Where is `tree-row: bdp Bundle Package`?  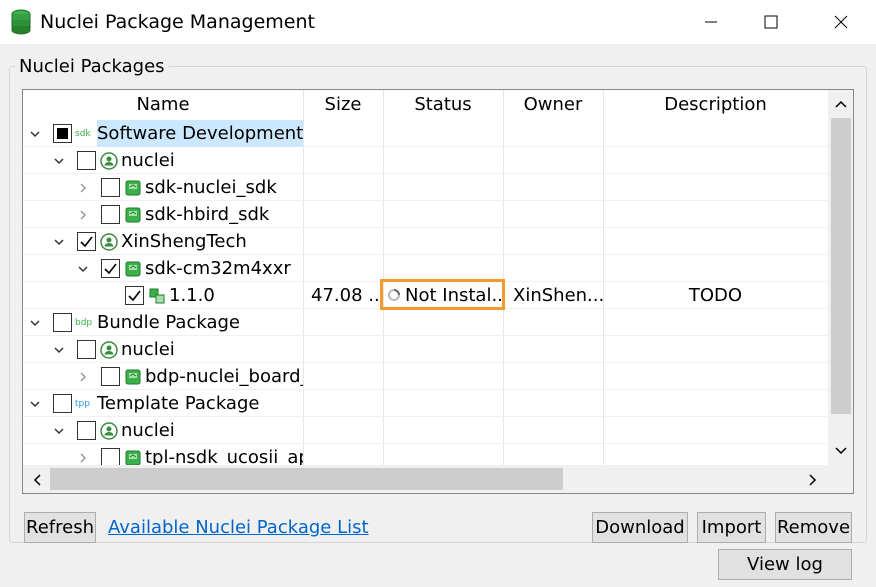
tree-row: bdp Bundle Package is located at coordinates (425, 322).